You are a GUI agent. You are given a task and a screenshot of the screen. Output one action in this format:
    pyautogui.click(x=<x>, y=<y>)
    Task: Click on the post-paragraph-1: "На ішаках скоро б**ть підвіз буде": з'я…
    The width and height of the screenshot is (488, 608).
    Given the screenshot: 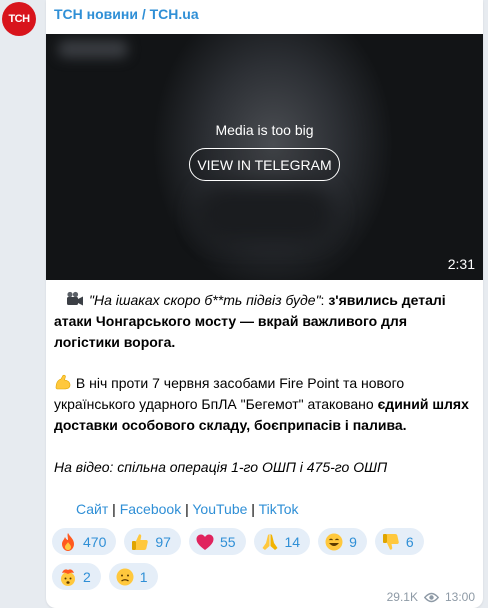 What is the action you would take?
    pyautogui.click(x=264, y=321)
    